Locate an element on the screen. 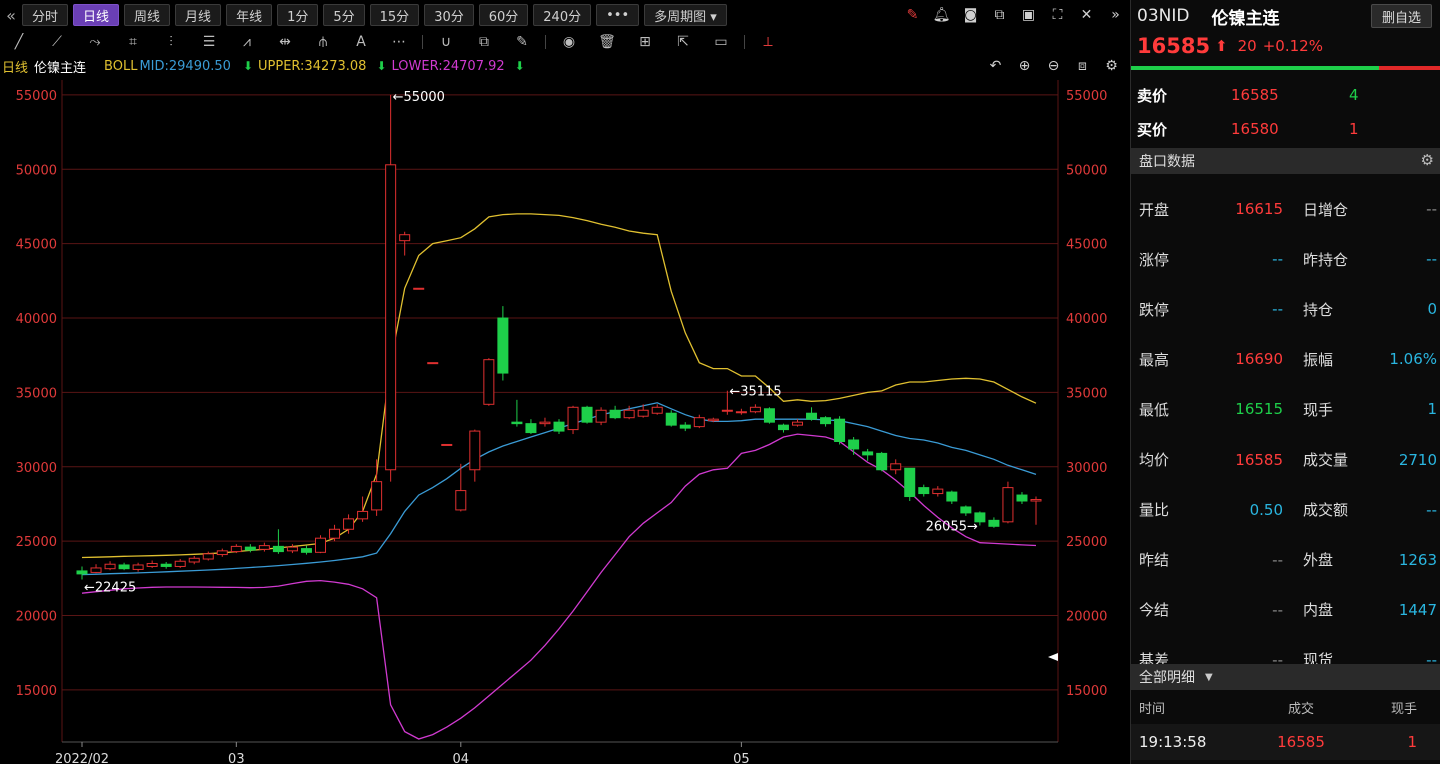 This screenshot has width=1440, height=764. period-button: 1分 is located at coordinates (298, 15).